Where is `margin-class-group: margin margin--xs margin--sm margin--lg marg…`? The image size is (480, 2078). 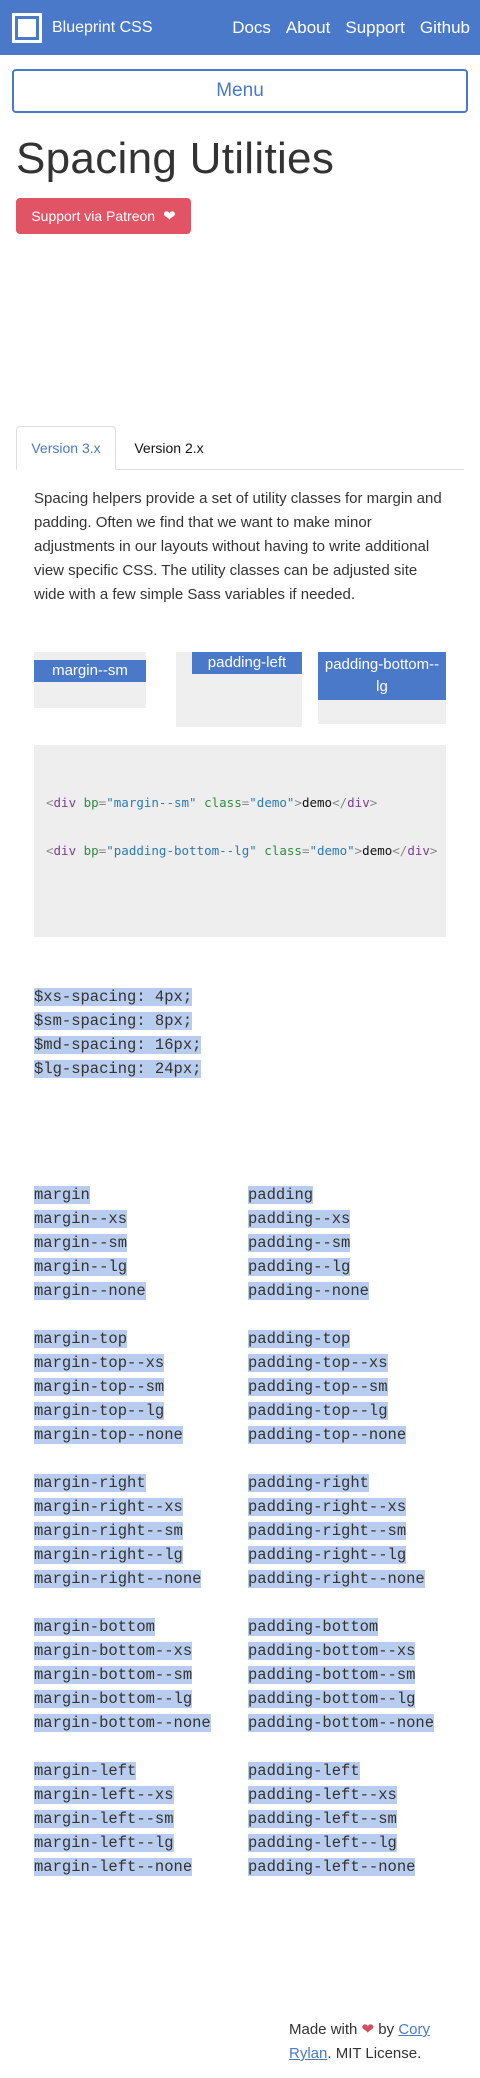
margin-class-group: margin margin--xs margin--sm margin--lg marg… is located at coordinates (122, 1243).